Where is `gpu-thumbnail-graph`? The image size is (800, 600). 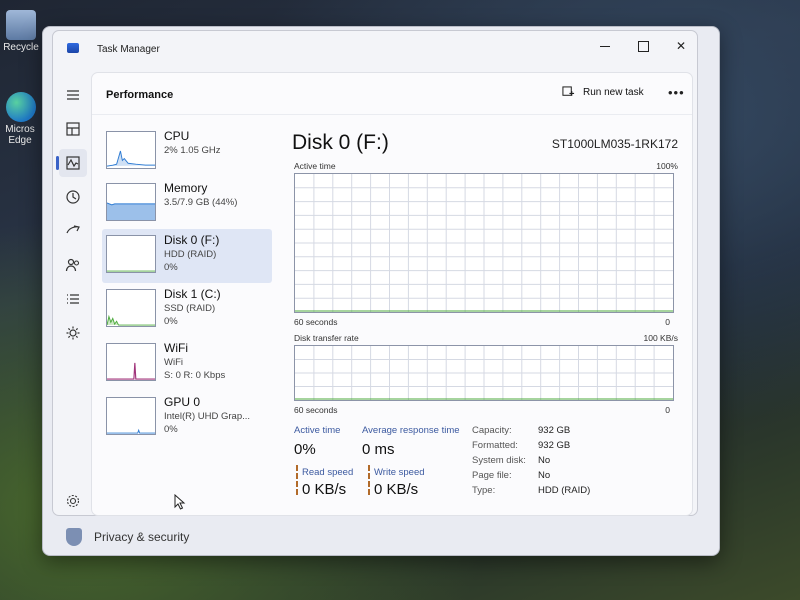
gpu-thumbnail-graph is located at coordinates (131, 416).